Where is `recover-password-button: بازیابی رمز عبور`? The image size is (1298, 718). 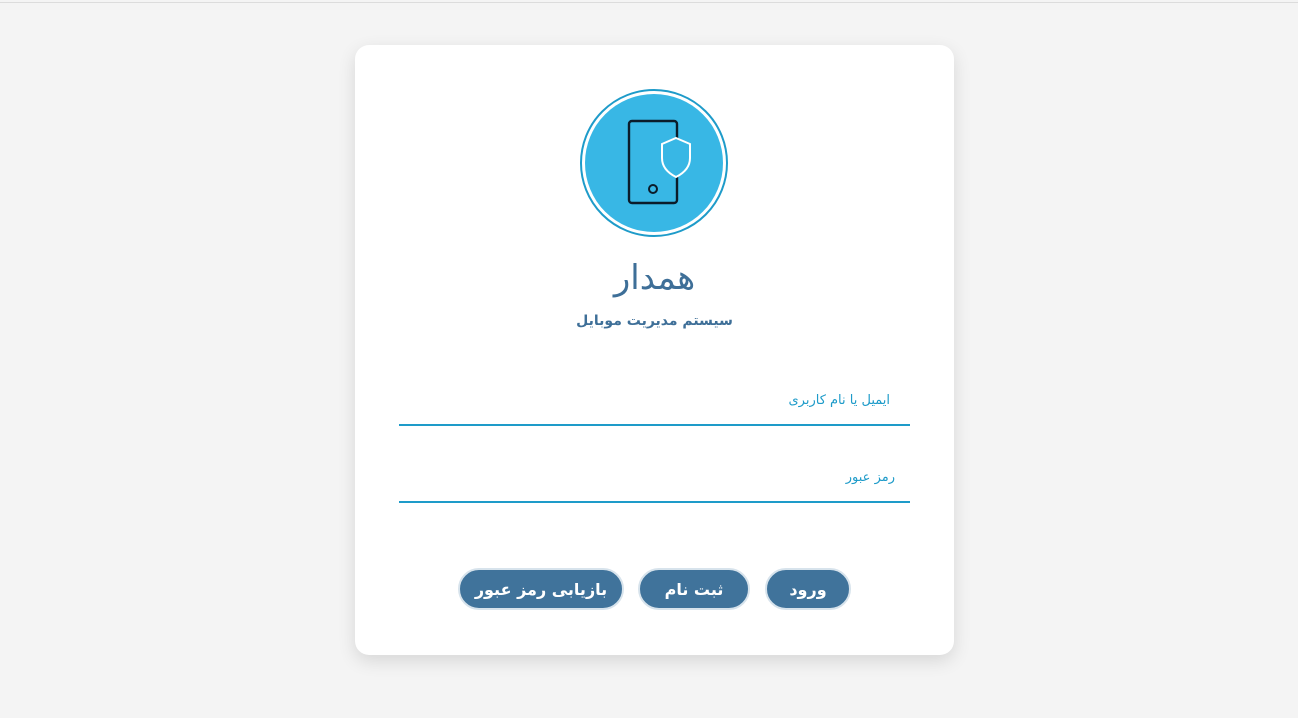
recover-password-button: بازیابی رمز عبور is located at coordinates (541, 589).